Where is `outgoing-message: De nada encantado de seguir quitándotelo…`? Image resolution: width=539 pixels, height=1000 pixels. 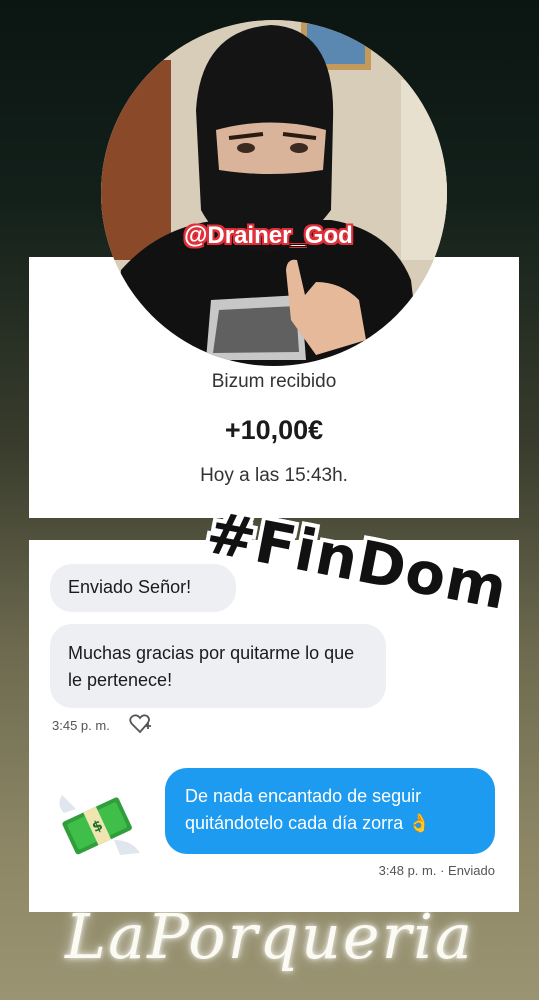 outgoing-message: De nada encantado de seguir quitándotelo… is located at coordinates (330, 811).